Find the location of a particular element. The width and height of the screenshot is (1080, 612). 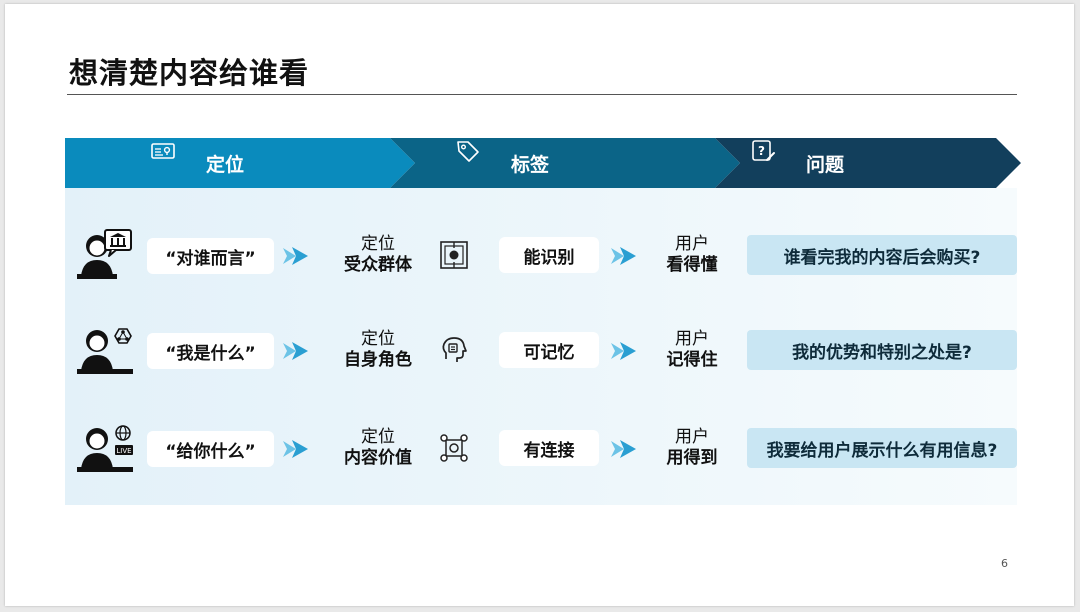

stack-line-2: 记得住 is located at coordinates (692, 360).